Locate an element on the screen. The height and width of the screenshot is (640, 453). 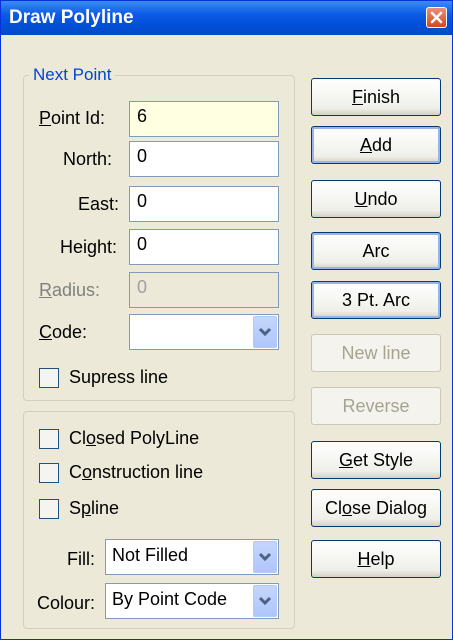
height-field: 0 is located at coordinates (204, 247).